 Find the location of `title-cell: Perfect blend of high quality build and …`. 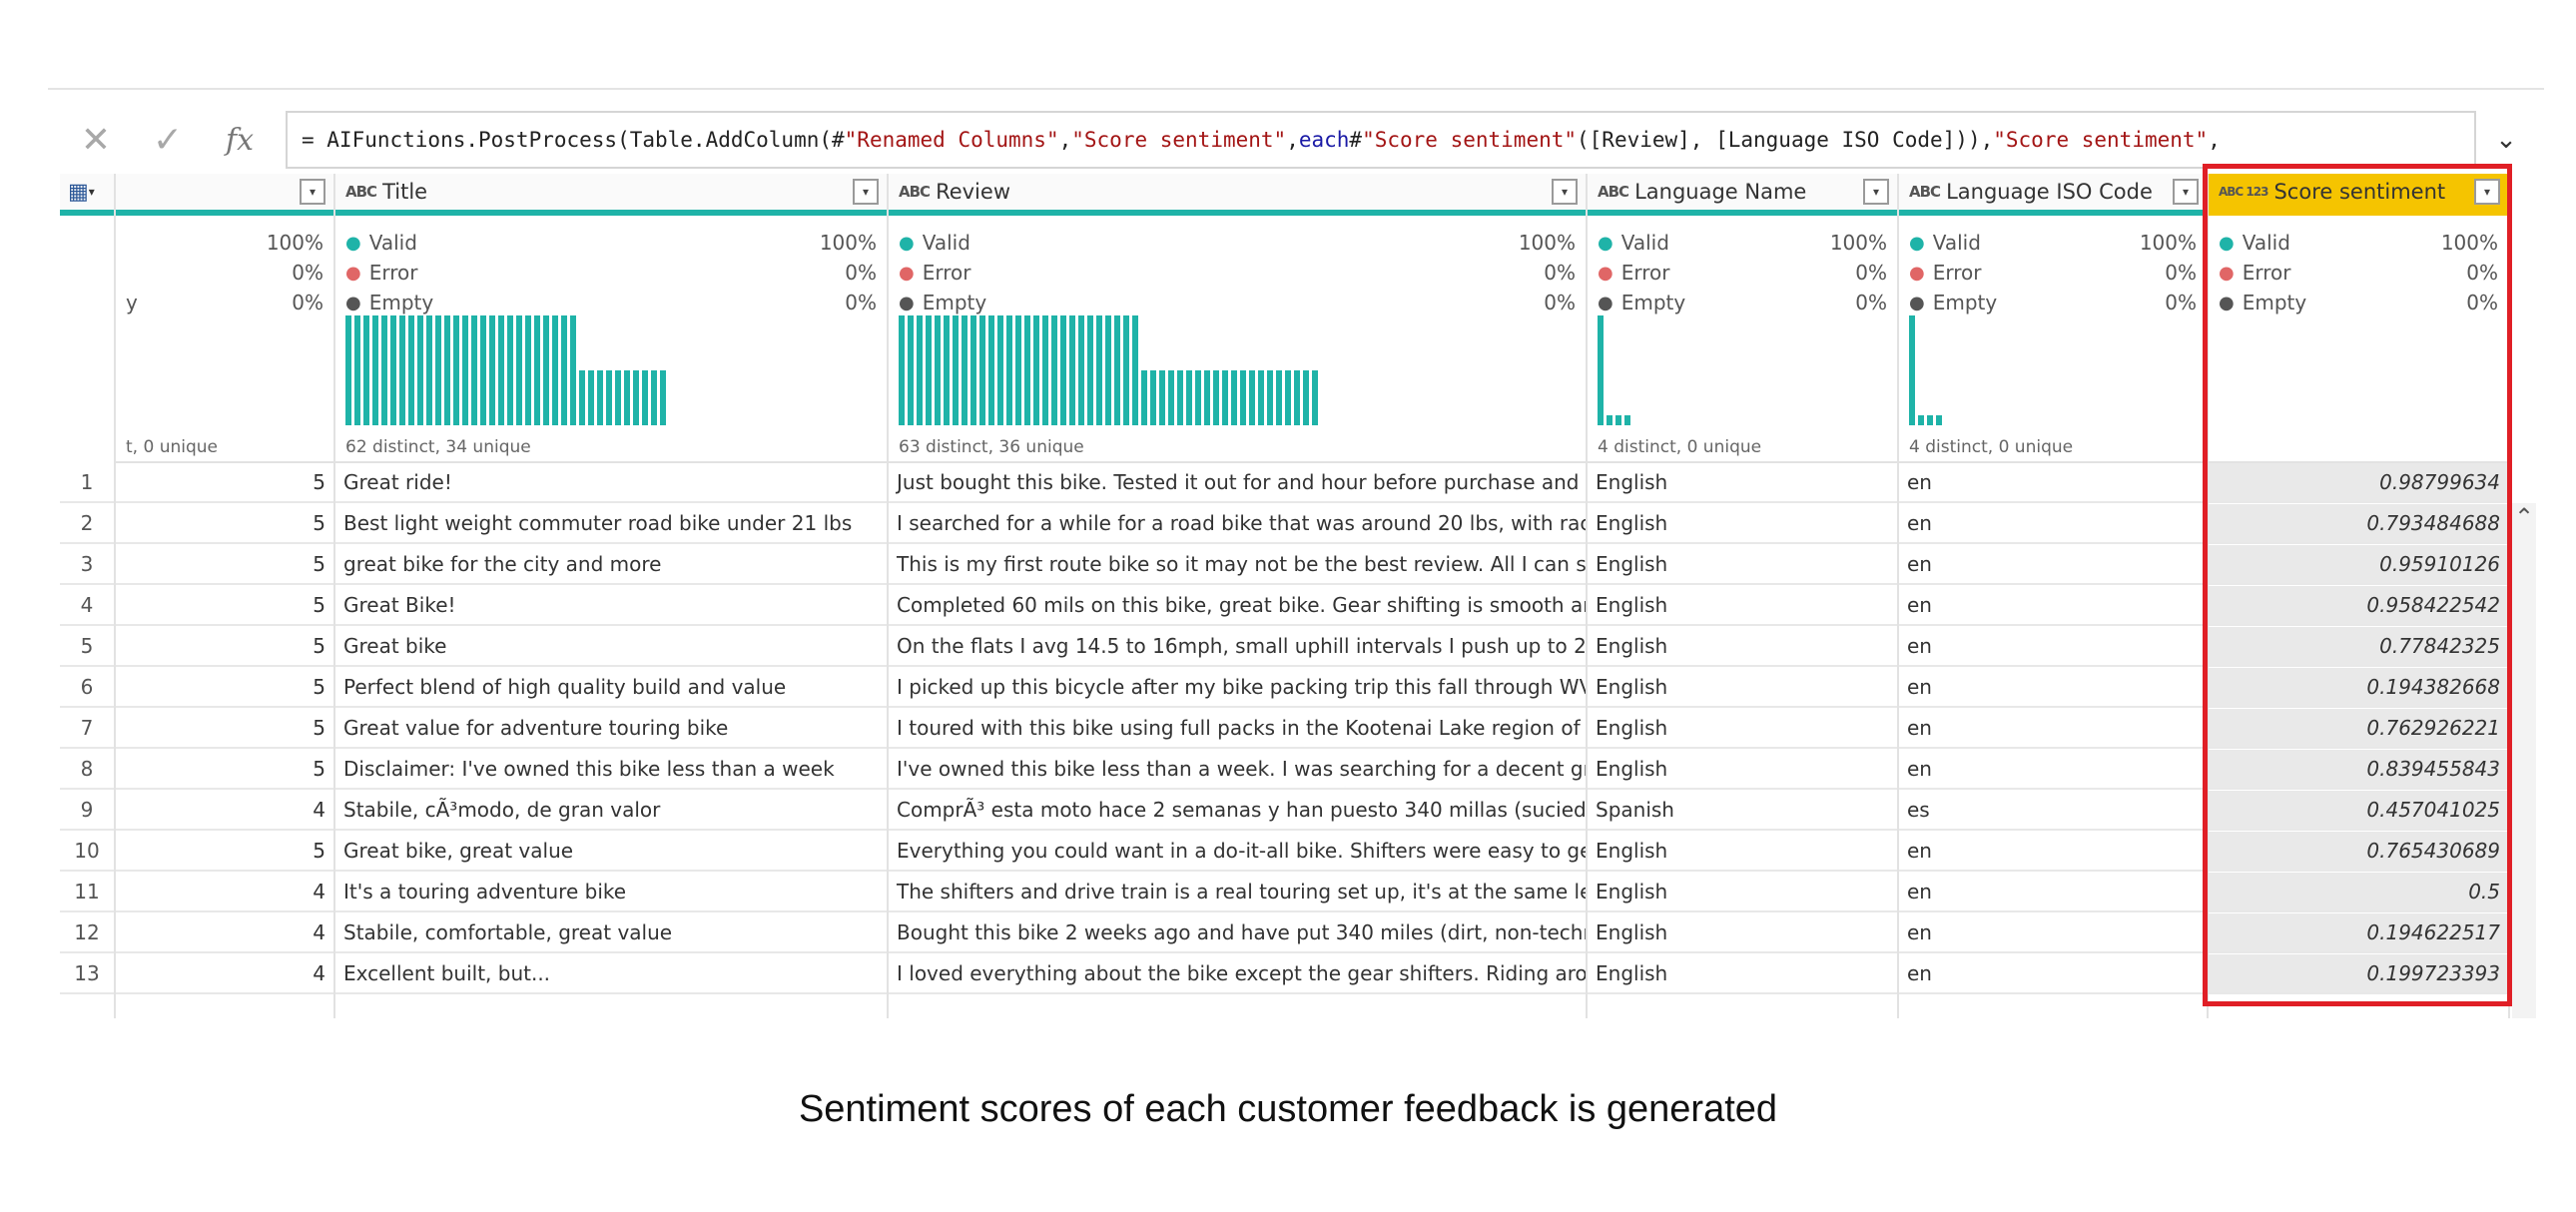

title-cell: Perfect blend of high quality build and … is located at coordinates (611, 688).